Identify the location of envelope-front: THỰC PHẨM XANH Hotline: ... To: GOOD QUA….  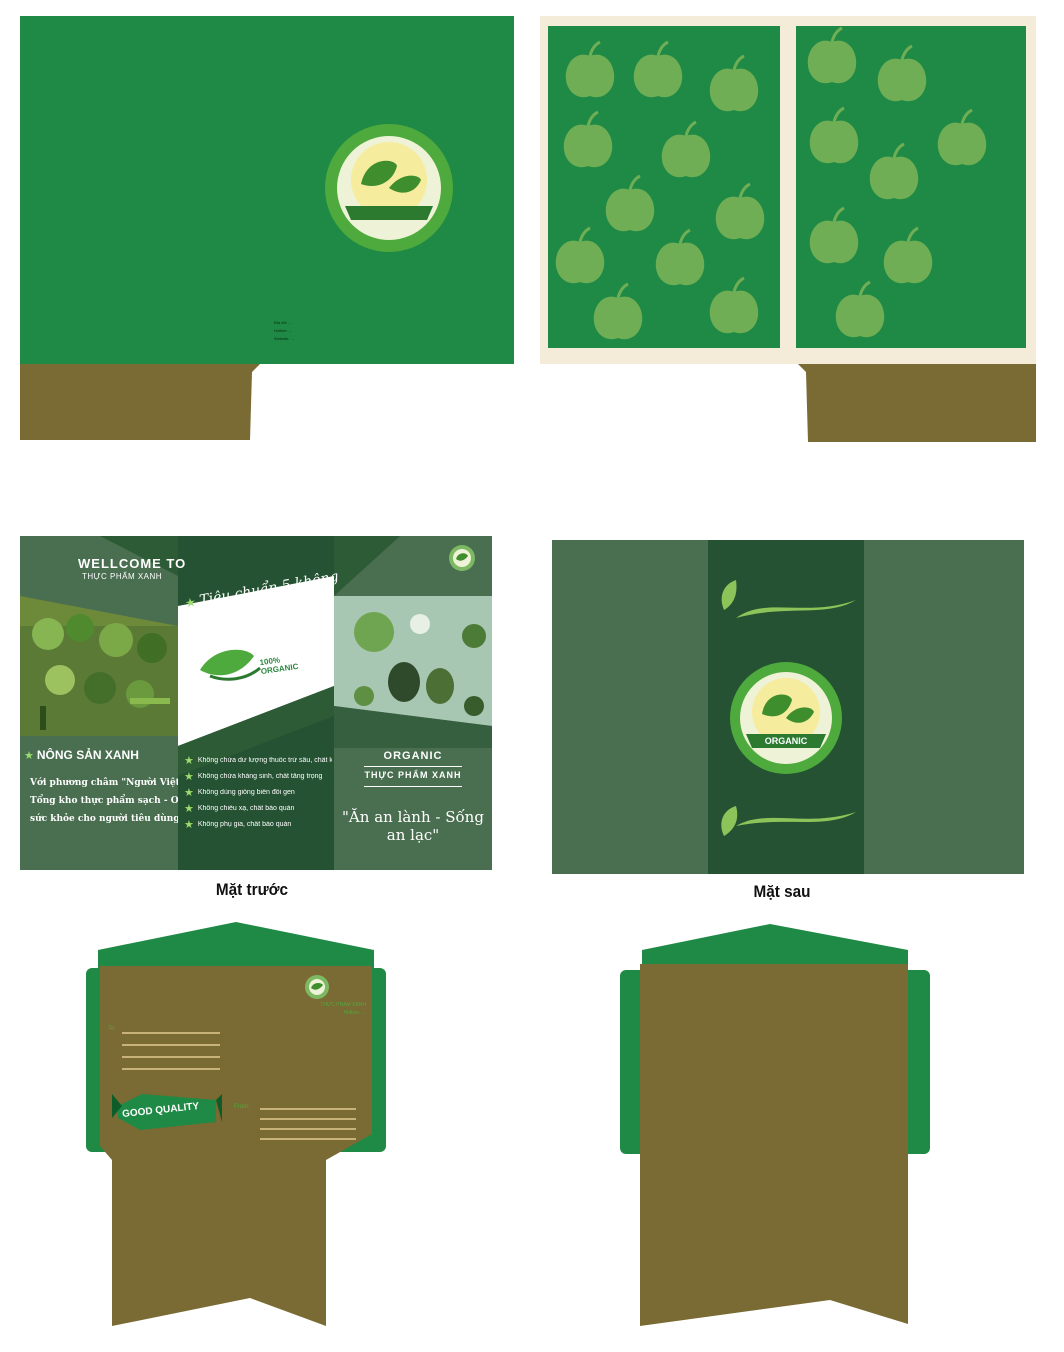
(236, 1131).